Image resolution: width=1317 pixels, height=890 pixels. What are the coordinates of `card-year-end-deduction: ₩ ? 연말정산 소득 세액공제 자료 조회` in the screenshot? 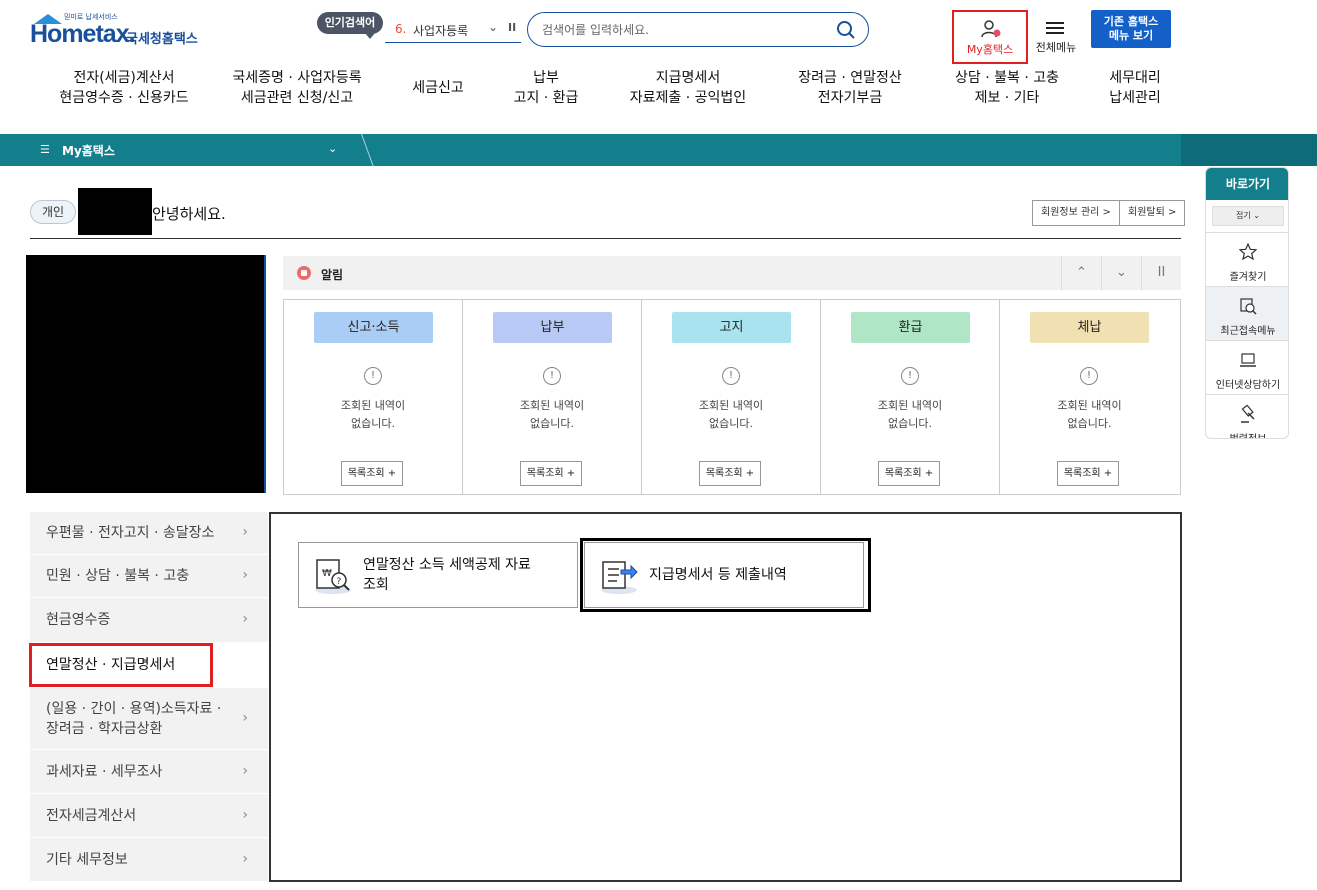 It's located at (438, 575).